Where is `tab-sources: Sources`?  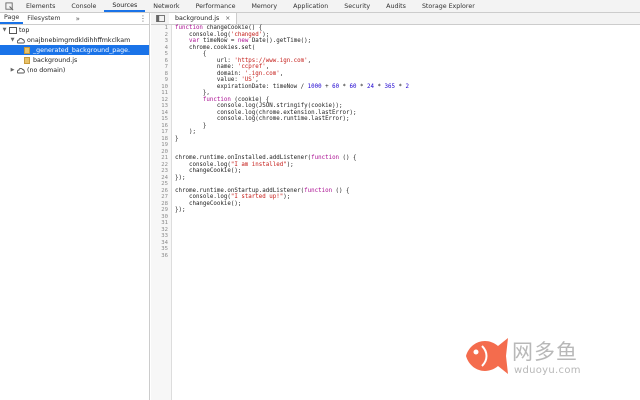 tab-sources: Sources is located at coordinates (125, 6).